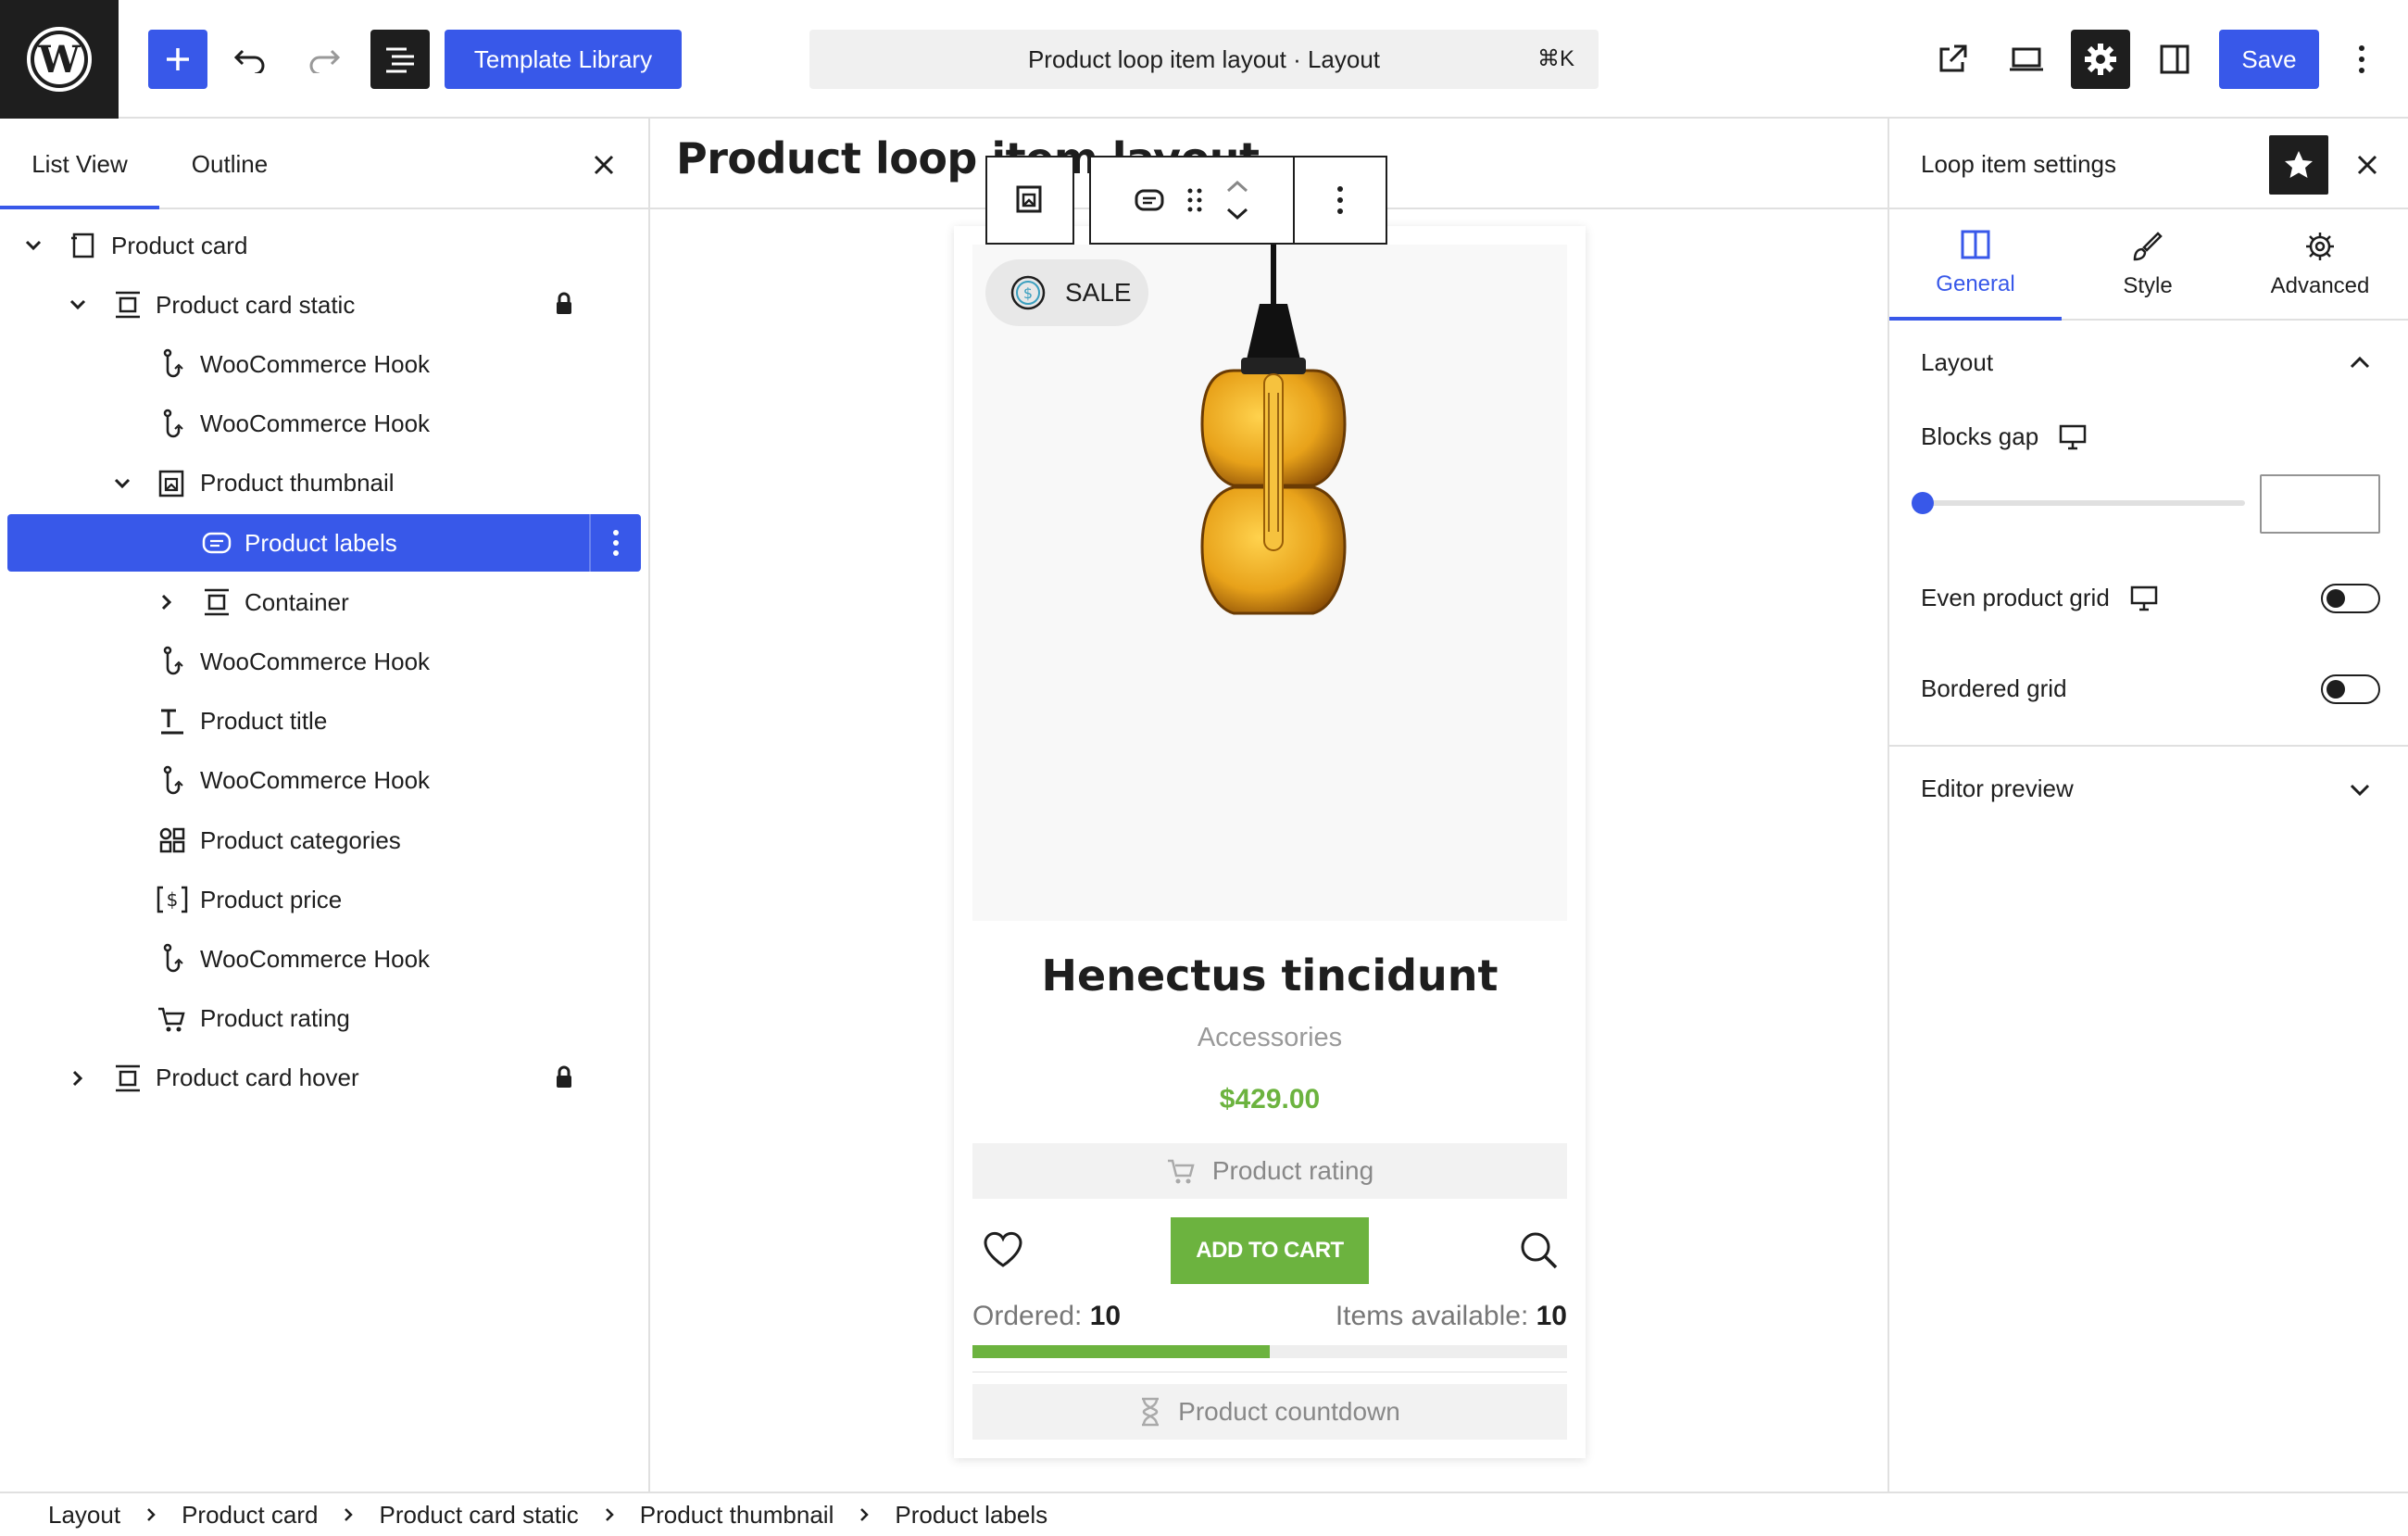 The width and height of the screenshot is (2408, 1536). Describe the element at coordinates (1341, 200) in the screenshot. I see `block-options-button` at that location.